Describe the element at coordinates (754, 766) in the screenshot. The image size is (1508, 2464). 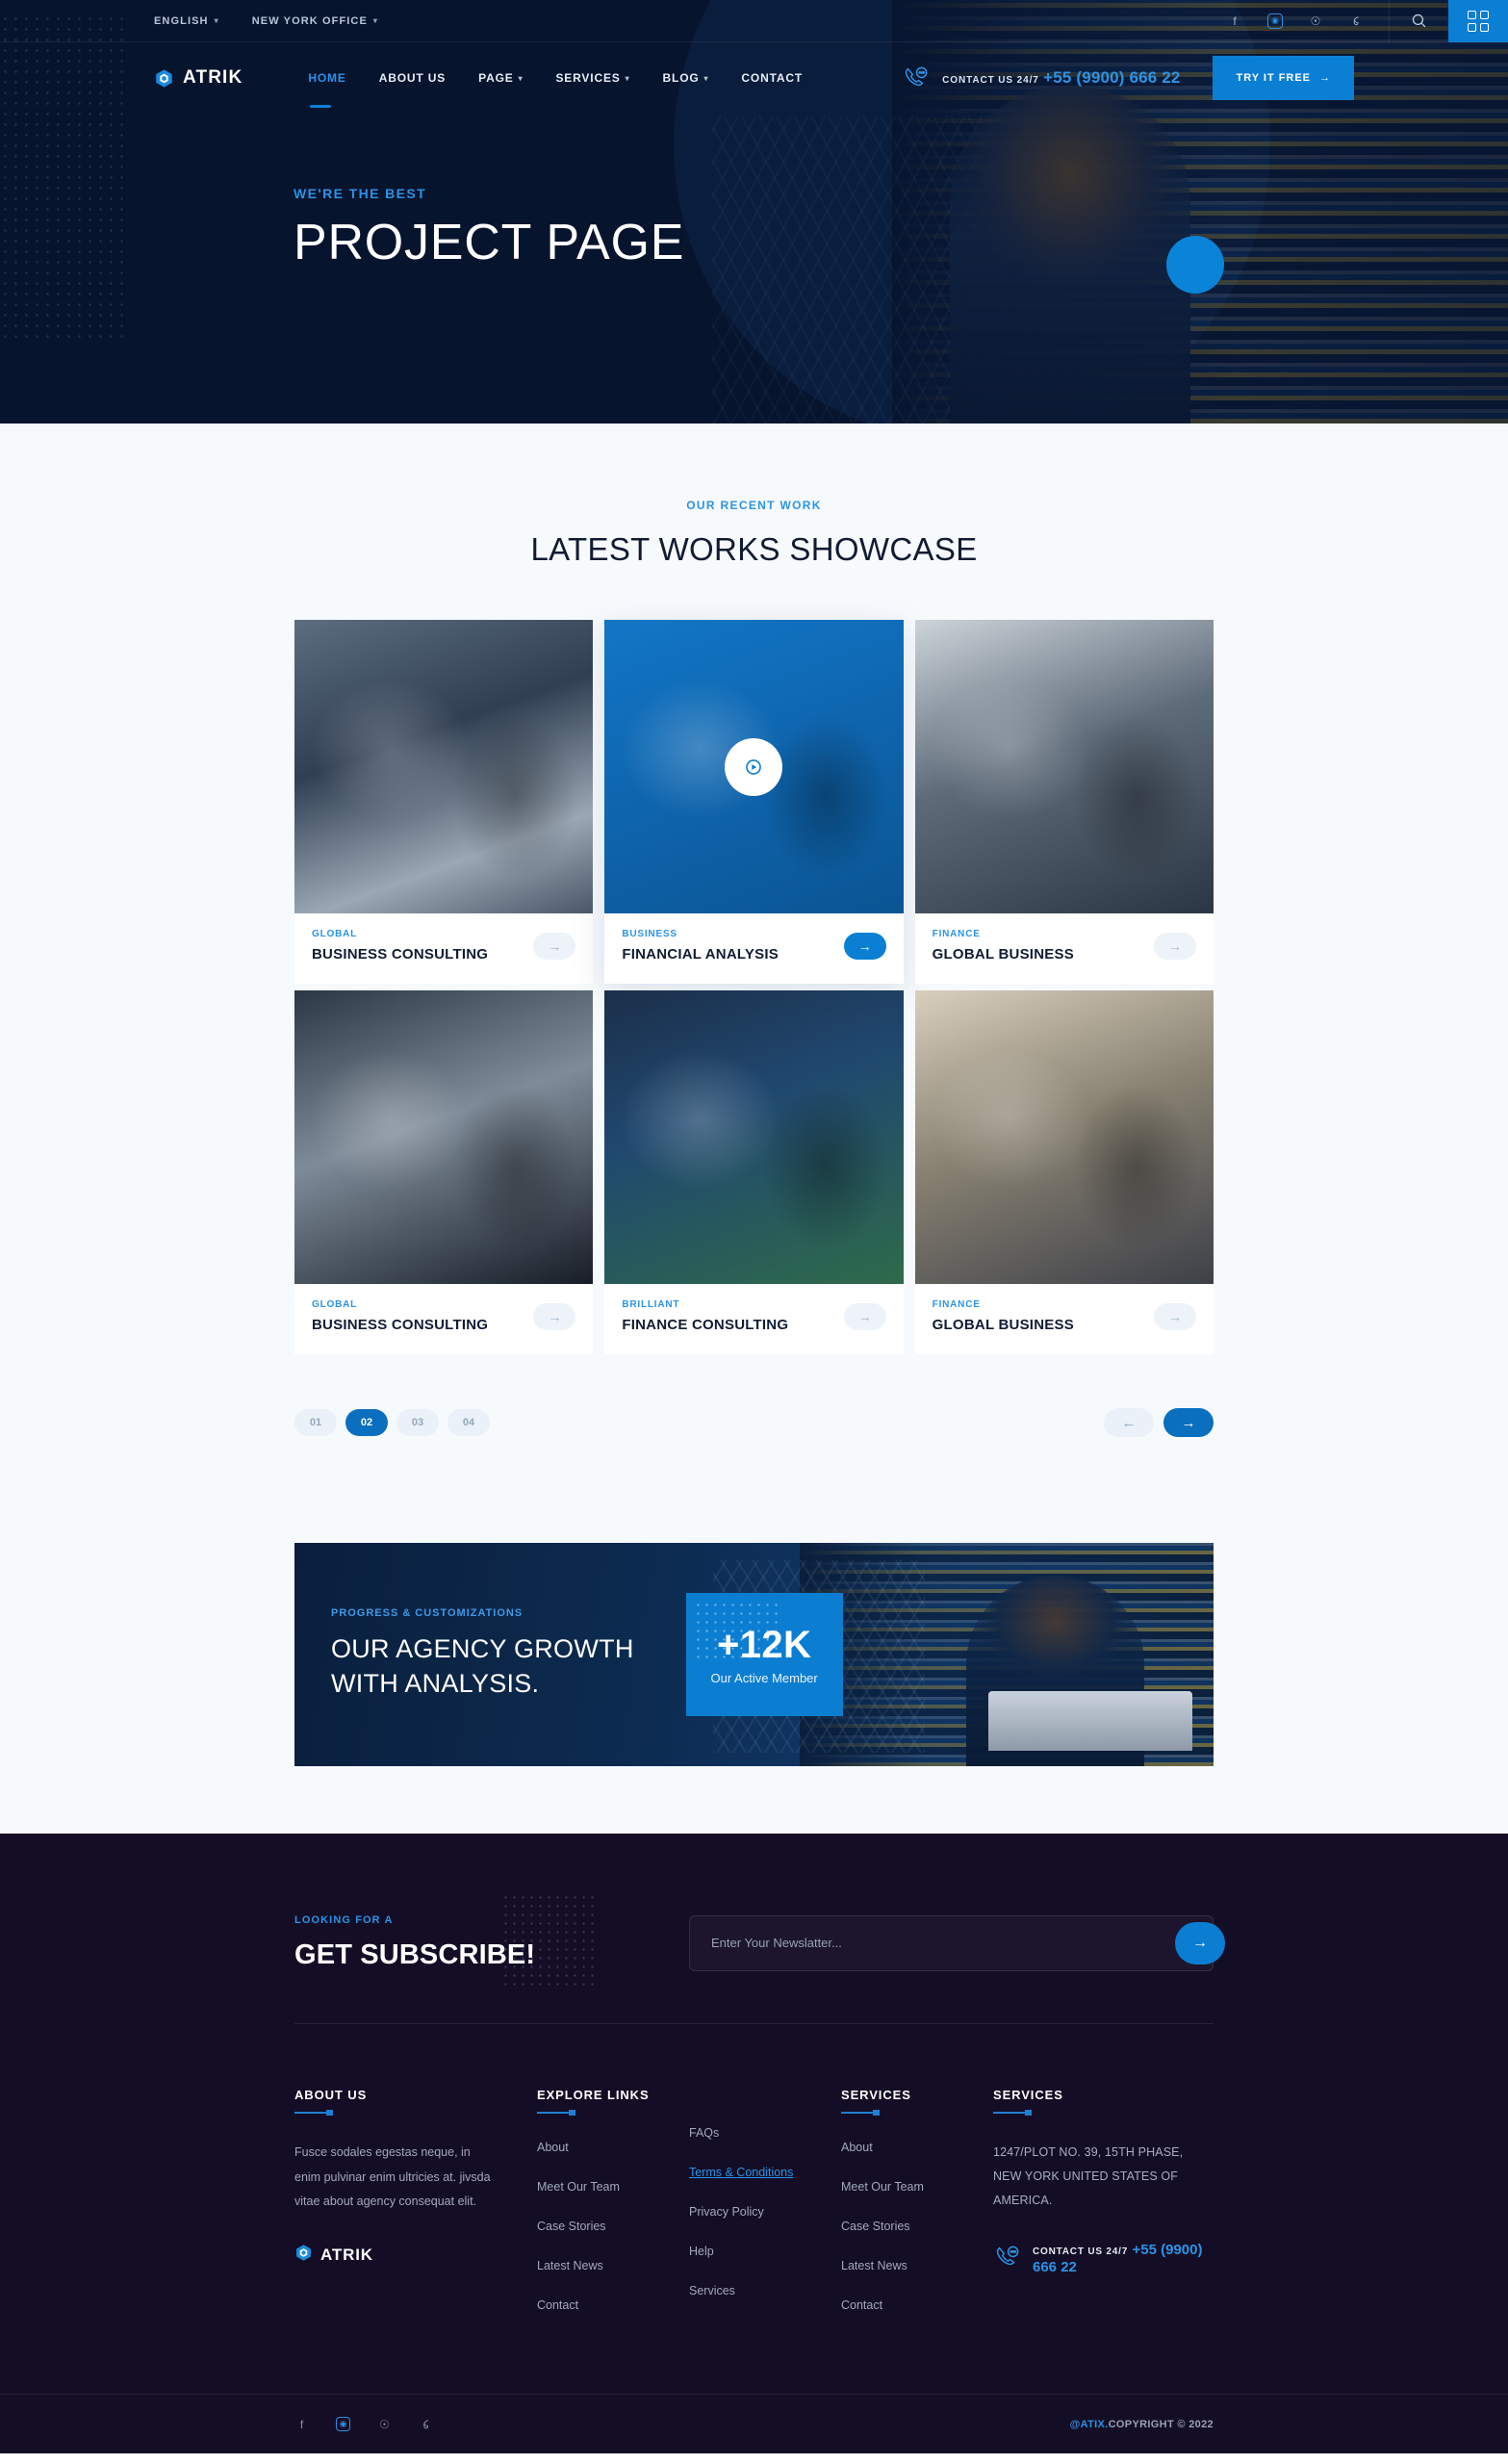
I see `video-play-icon` at that location.